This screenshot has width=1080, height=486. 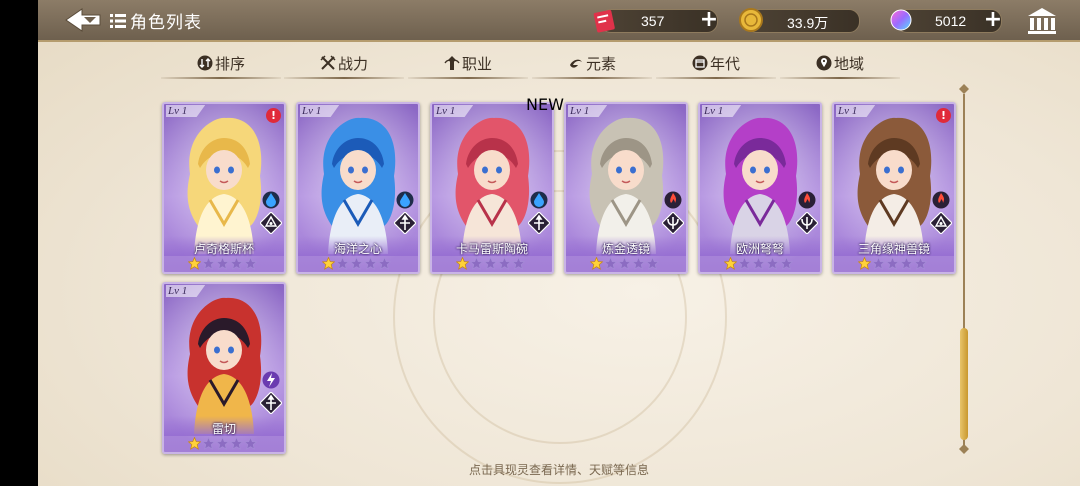 What do you see at coordinates (709, 20) in the screenshot?
I see `add-ticket-button: +` at bounding box center [709, 20].